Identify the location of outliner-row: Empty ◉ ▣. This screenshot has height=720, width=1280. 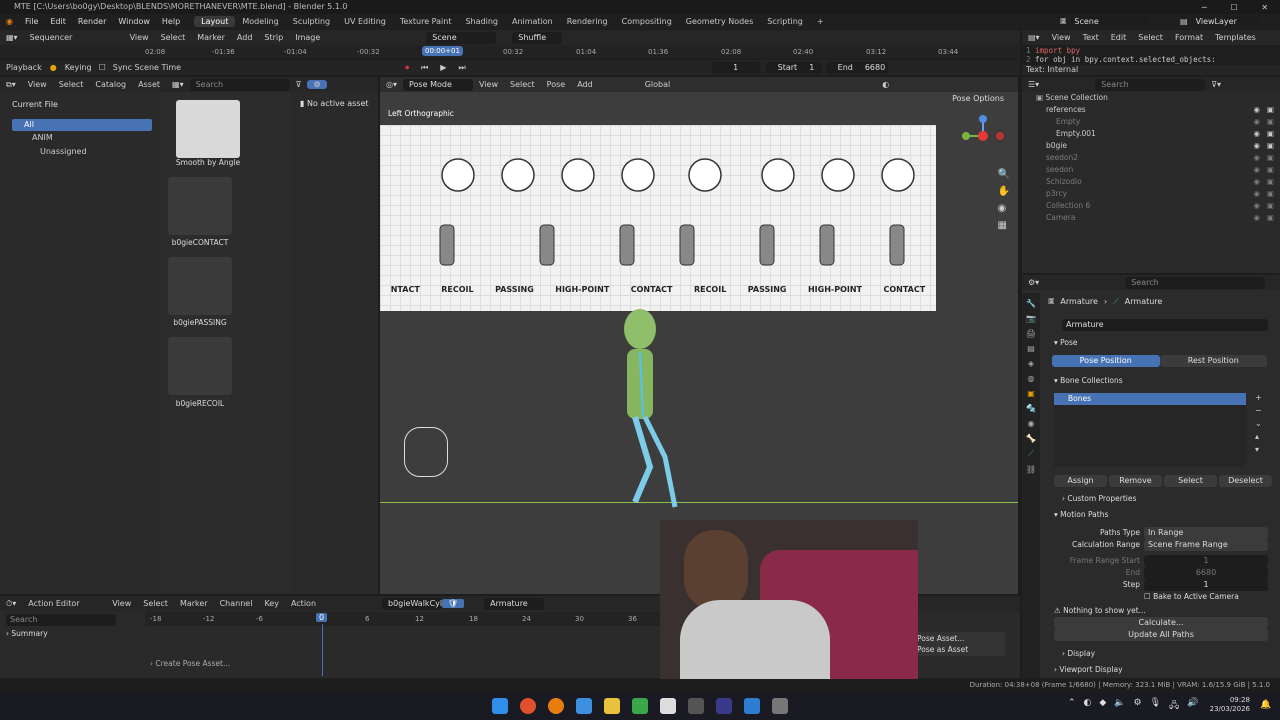
(1151, 122).